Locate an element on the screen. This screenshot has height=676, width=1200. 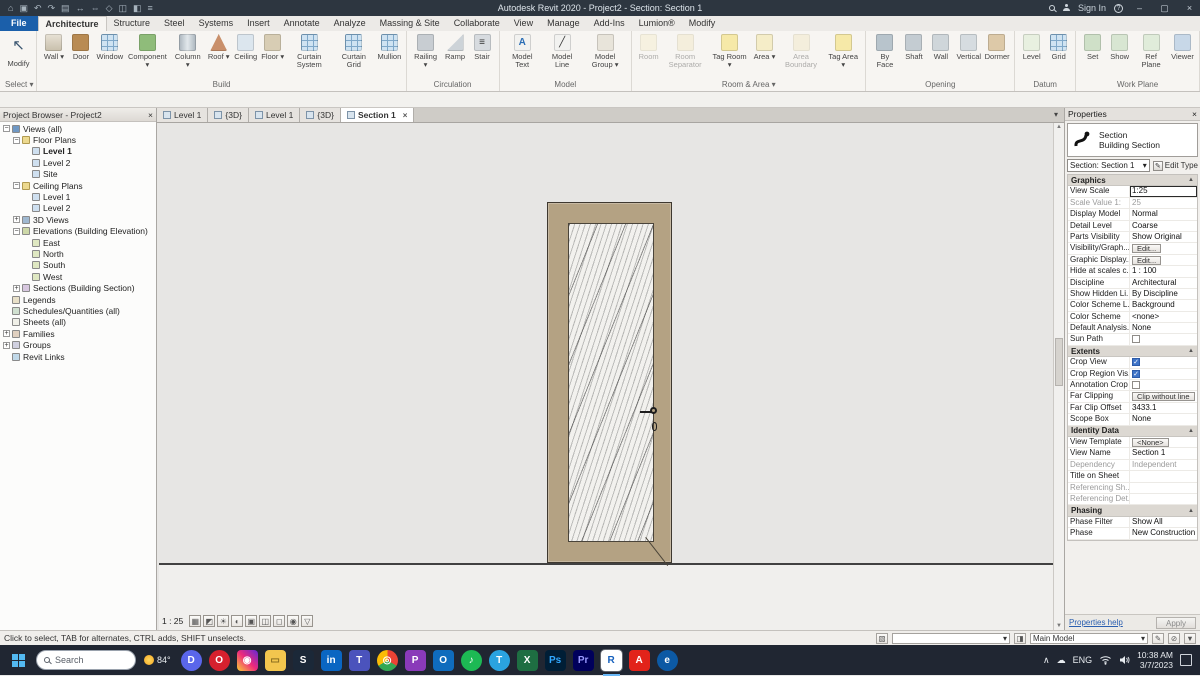
taskbar-search-input: Search is located at coordinates (86, 660).